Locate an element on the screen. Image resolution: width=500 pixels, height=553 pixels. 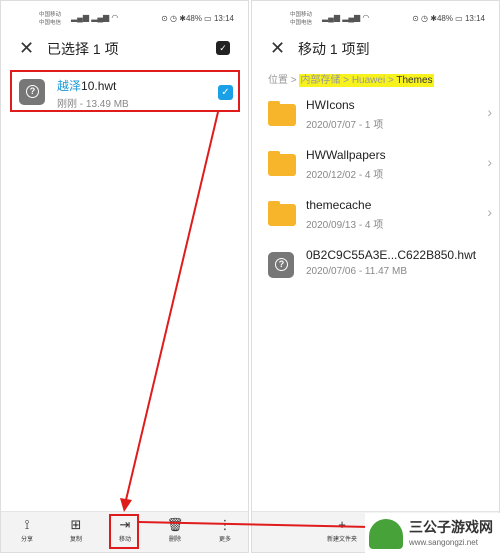
breadcrumb-huawei: Huawei is located at coordinates (368, 80).